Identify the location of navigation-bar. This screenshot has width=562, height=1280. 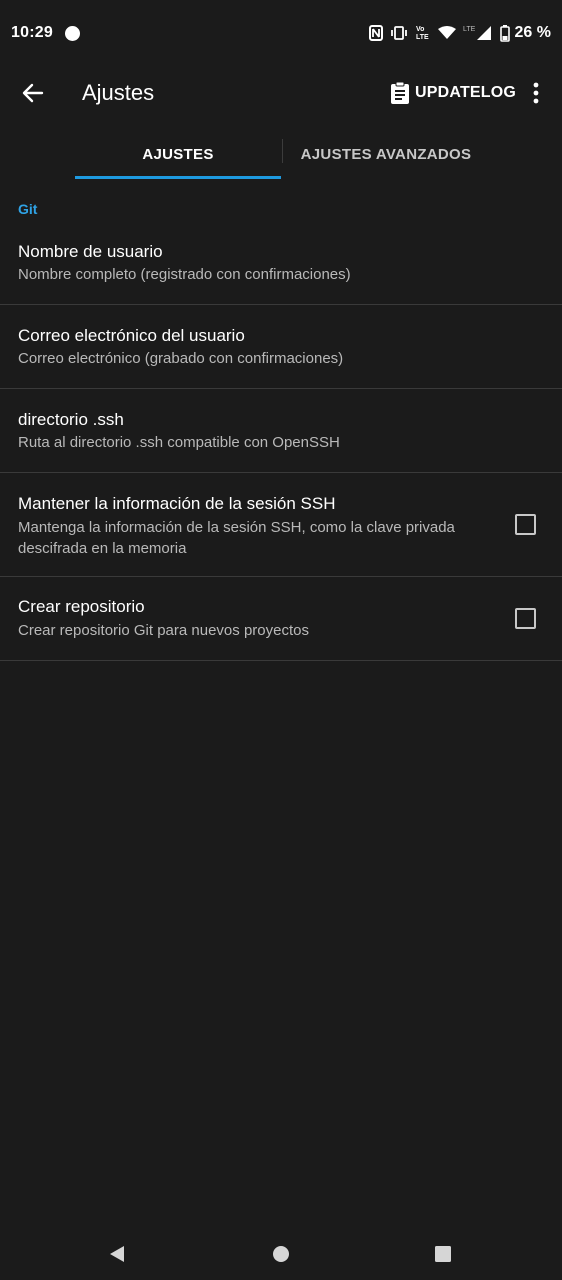
(281, 1252).